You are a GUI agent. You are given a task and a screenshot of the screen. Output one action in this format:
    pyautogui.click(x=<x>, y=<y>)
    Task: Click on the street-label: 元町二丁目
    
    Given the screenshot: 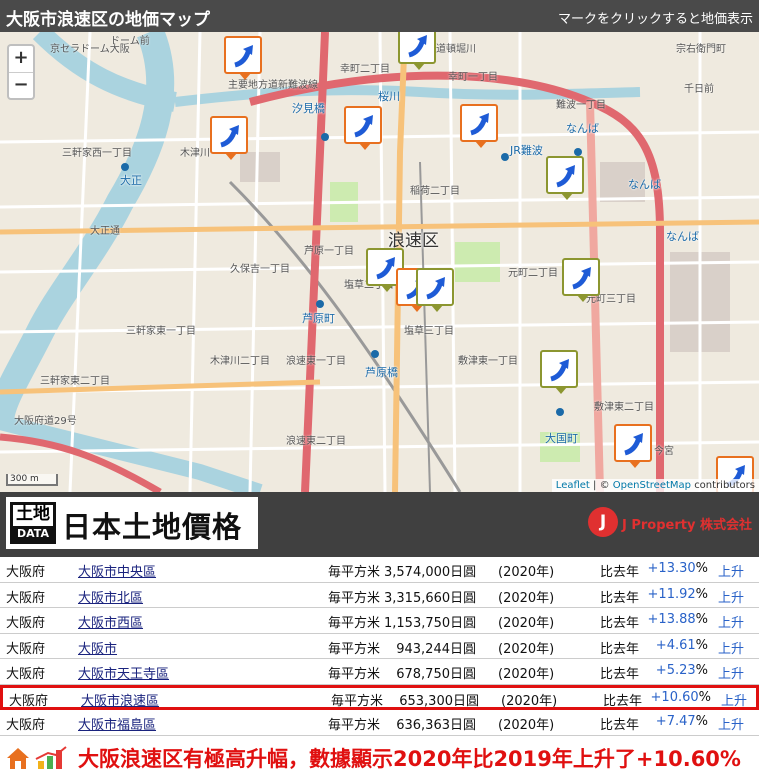 What is the action you would take?
    pyautogui.click(x=533, y=273)
    